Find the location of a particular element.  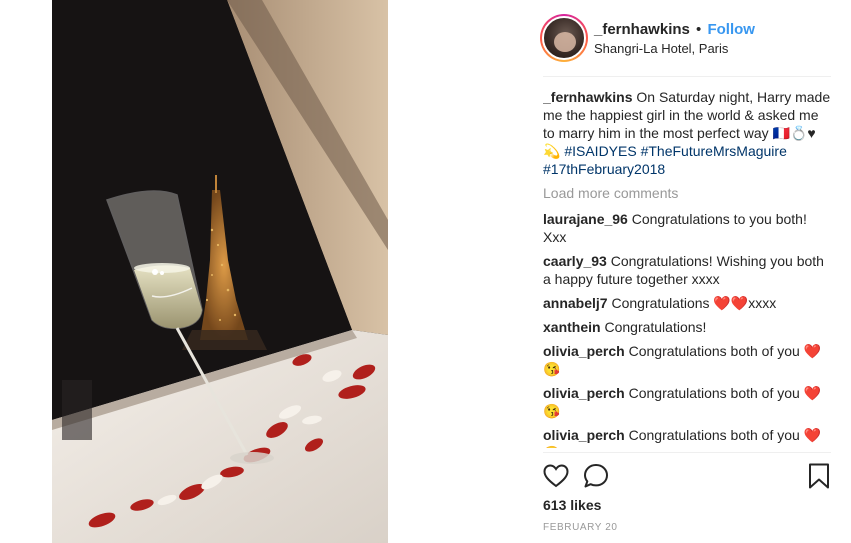

caption-username: _fernhawkins is located at coordinates (587, 97).